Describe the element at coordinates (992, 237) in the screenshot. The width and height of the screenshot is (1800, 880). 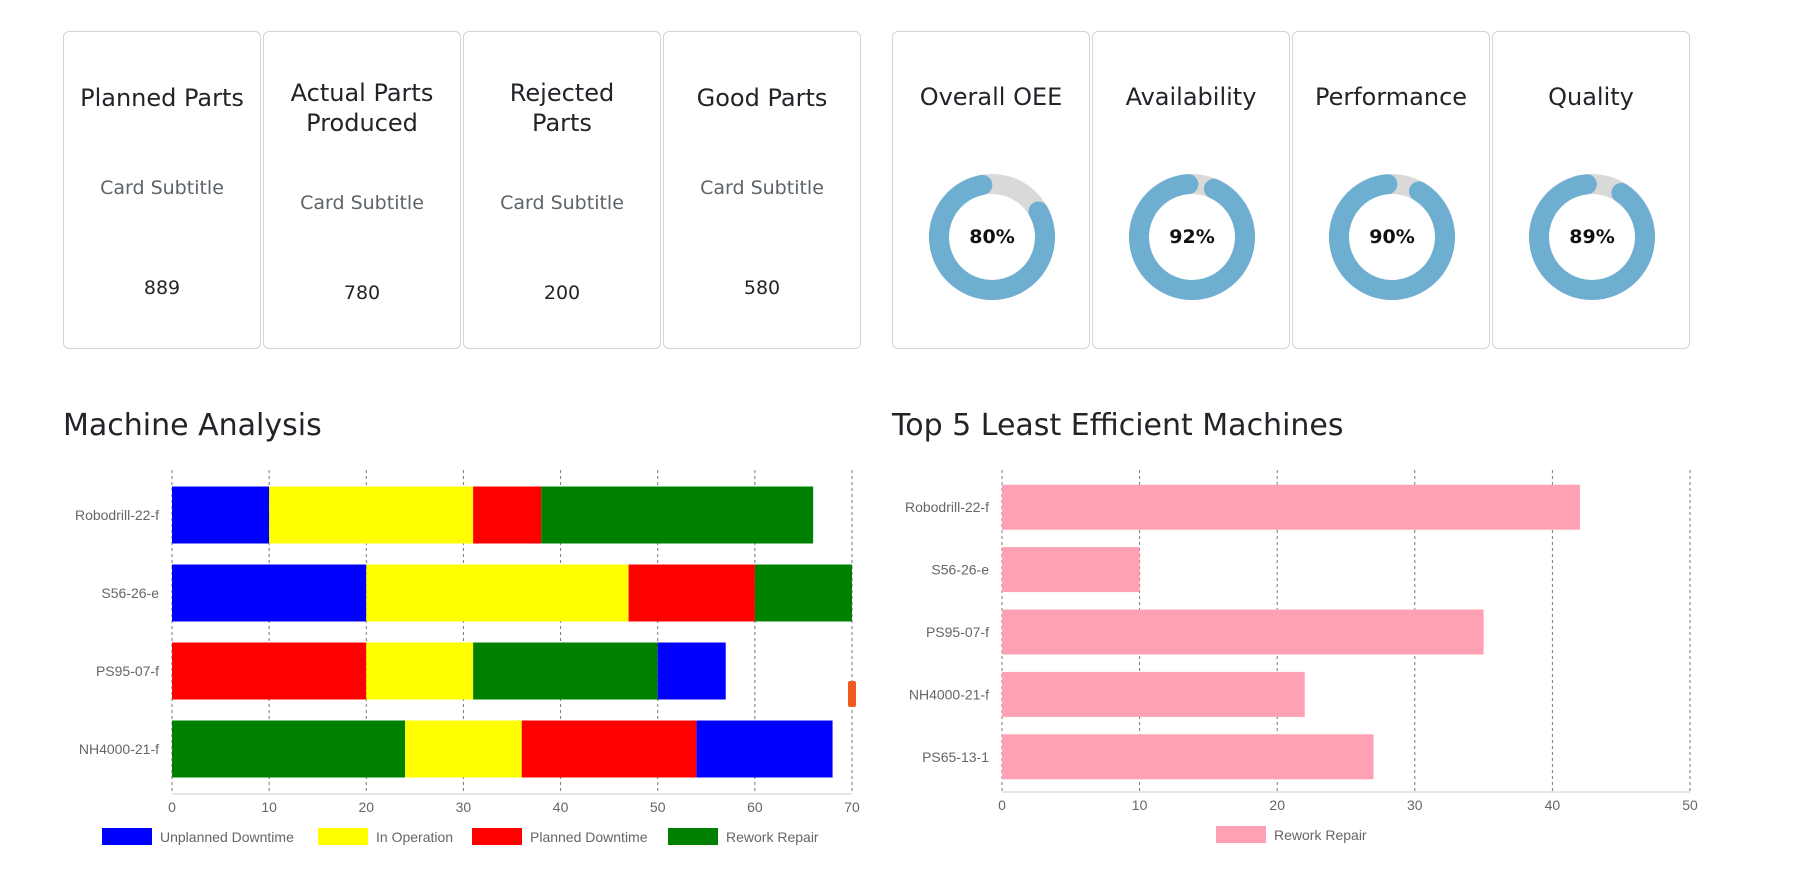
I see `oee-value-label: 80%` at that location.